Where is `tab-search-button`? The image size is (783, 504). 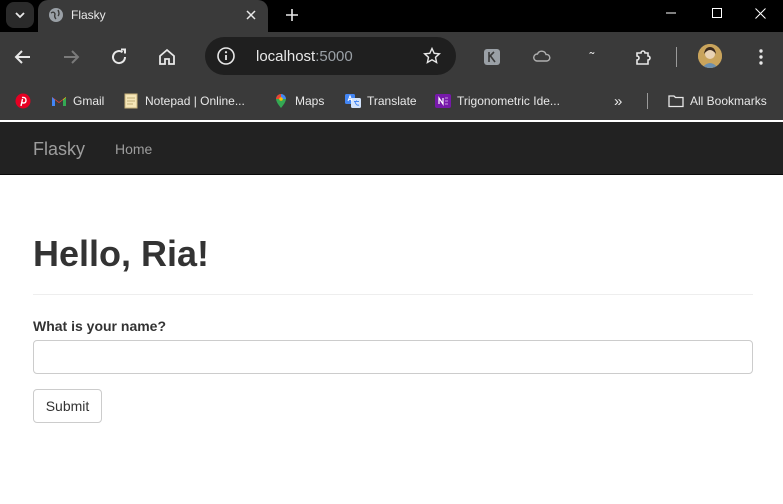
tab-search-button is located at coordinates (20, 15).